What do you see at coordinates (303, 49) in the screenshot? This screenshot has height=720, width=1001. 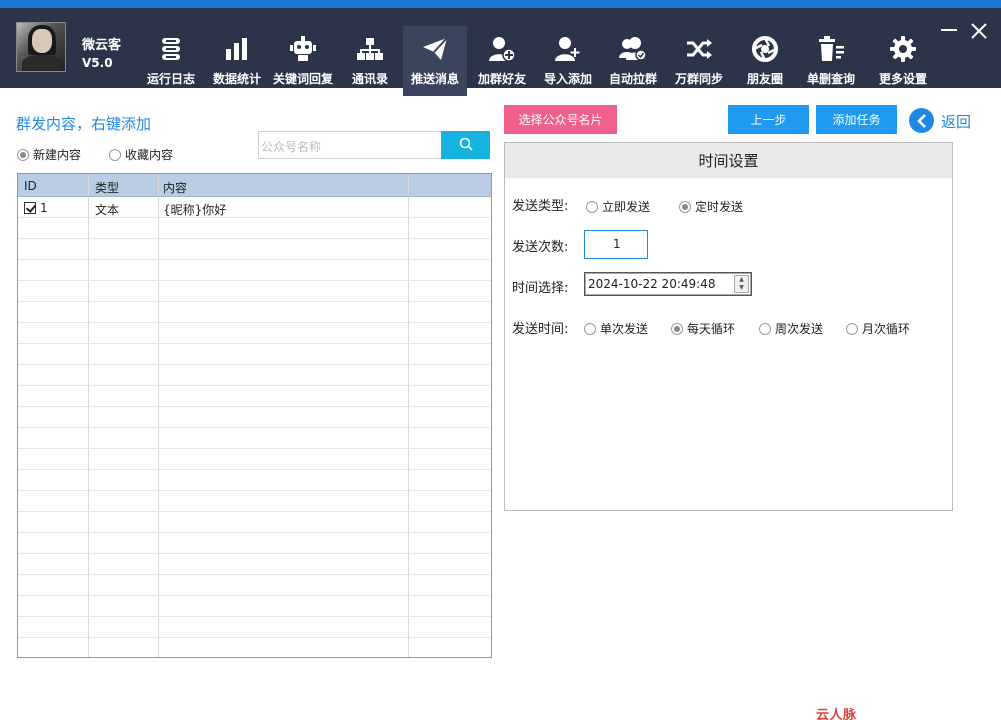 I see `robot-icon` at bounding box center [303, 49].